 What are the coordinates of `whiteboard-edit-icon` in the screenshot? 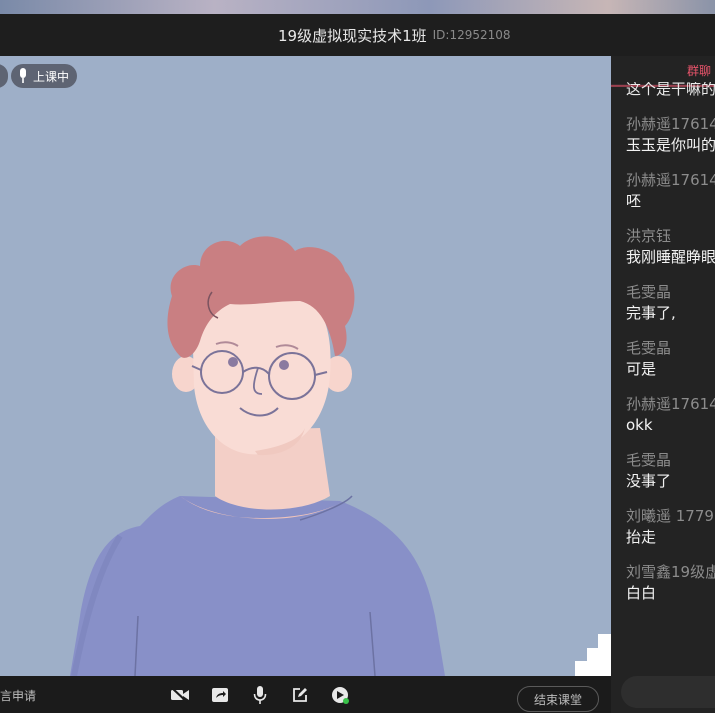 It's located at (300, 695).